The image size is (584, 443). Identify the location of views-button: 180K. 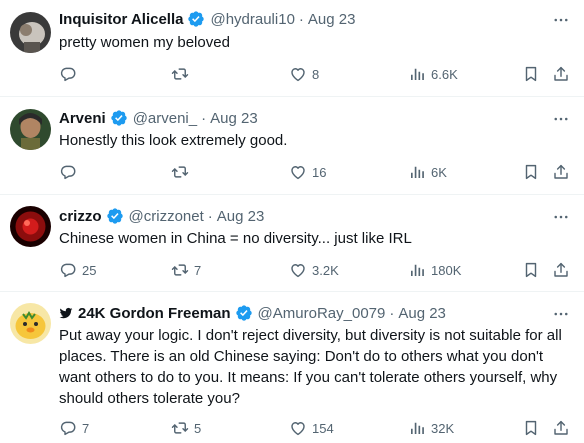
(434, 270).